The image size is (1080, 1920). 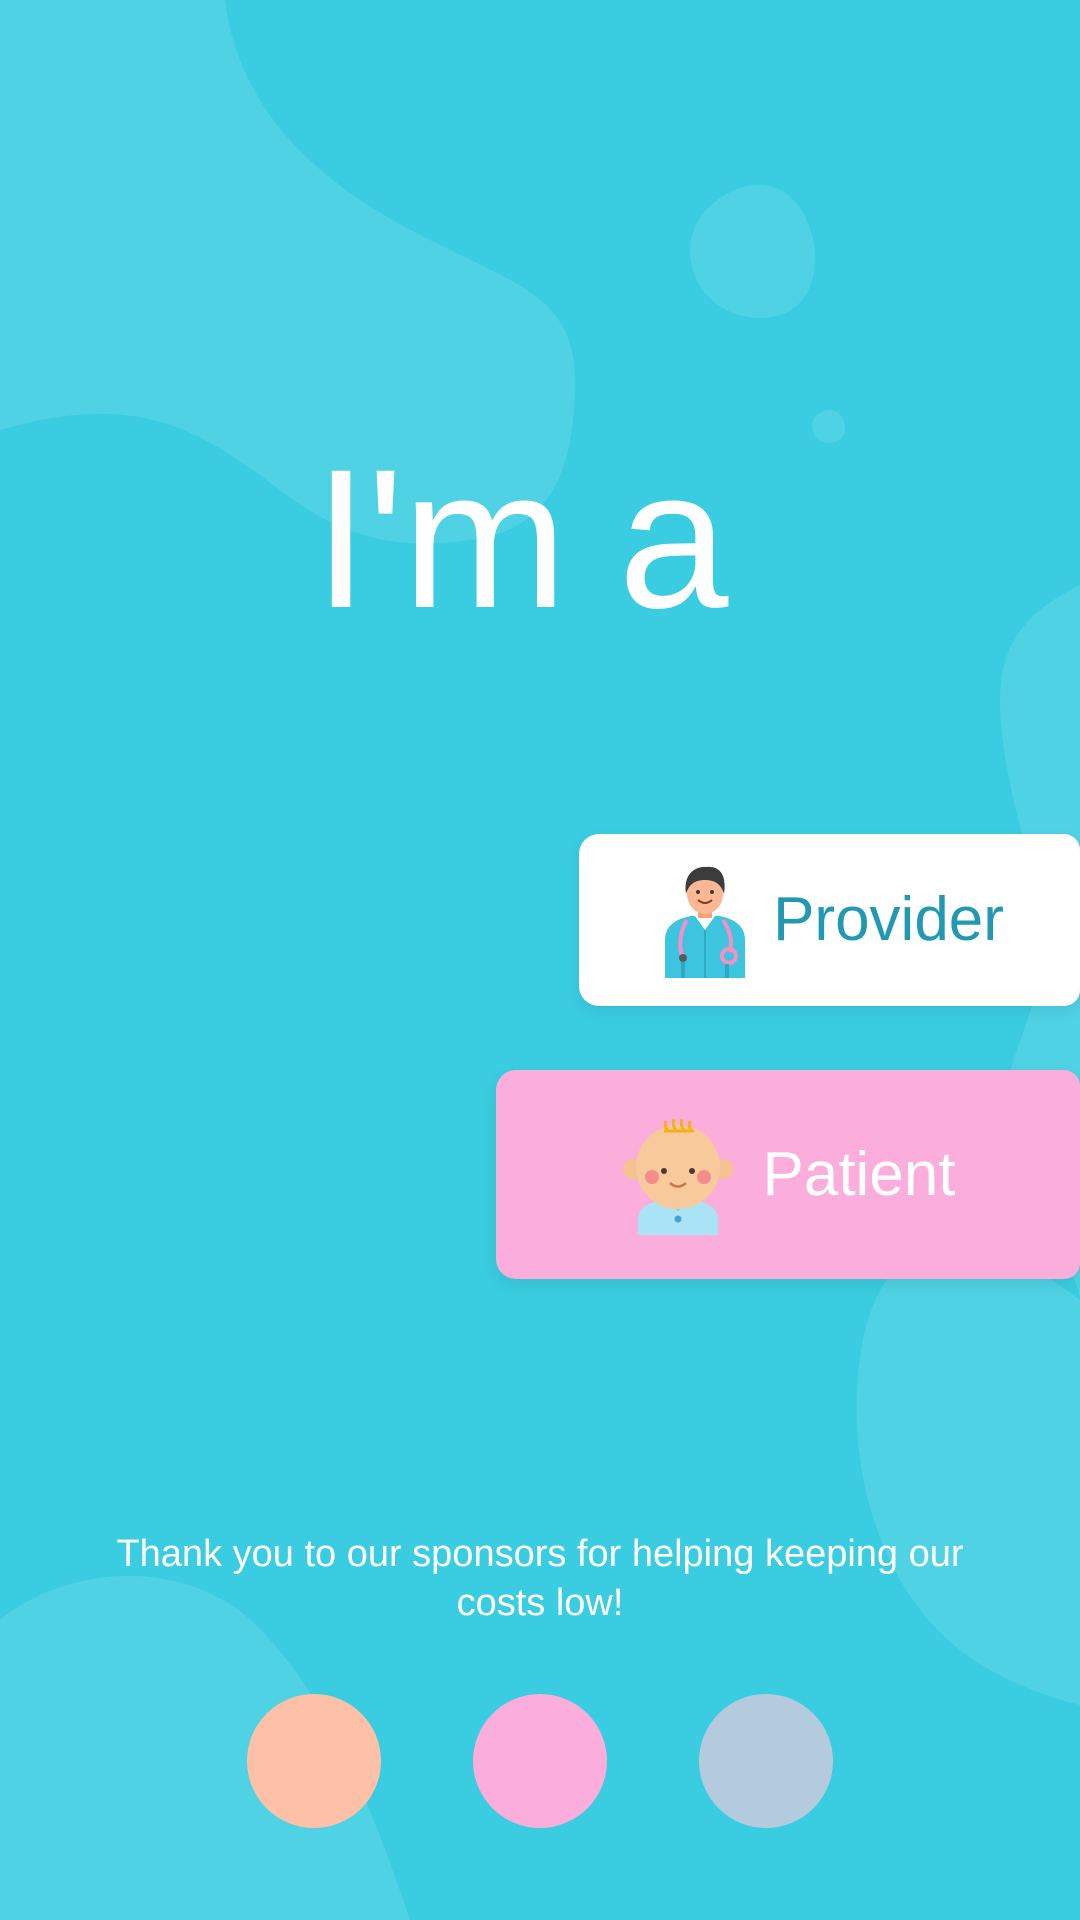 I want to click on baby-icon, so click(x=678, y=1176).